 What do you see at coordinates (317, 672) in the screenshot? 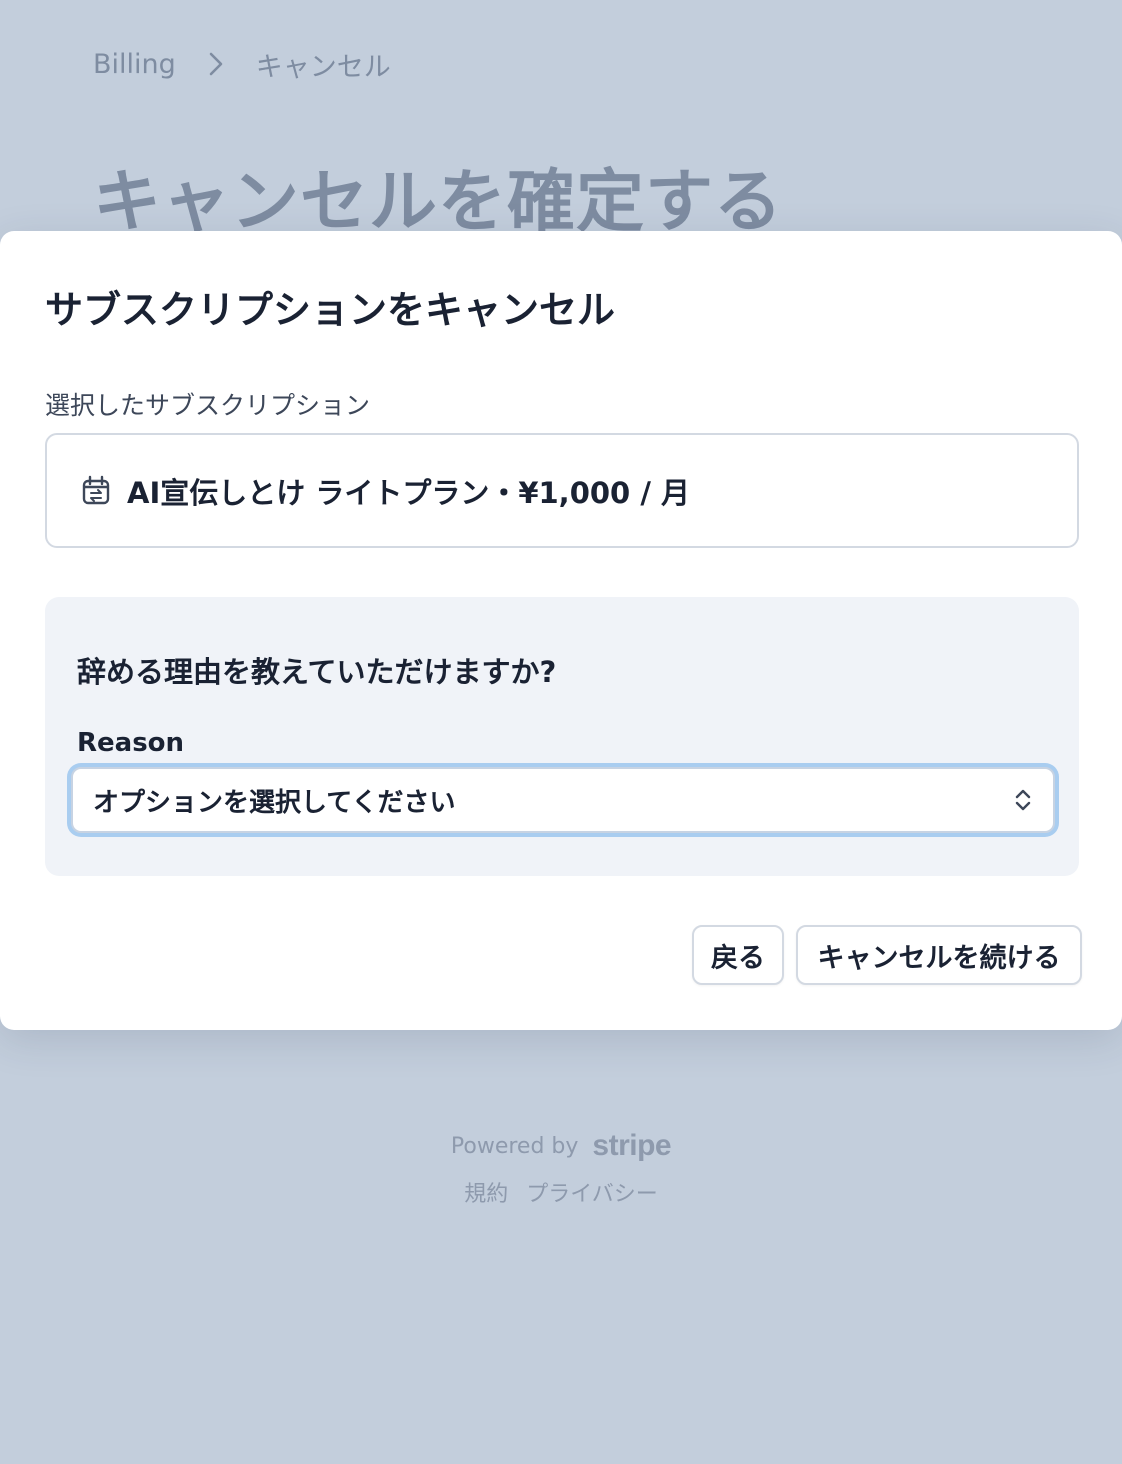
I see `reason-question: 辞める理由を教えていただけますか?` at bounding box center [317, 672].